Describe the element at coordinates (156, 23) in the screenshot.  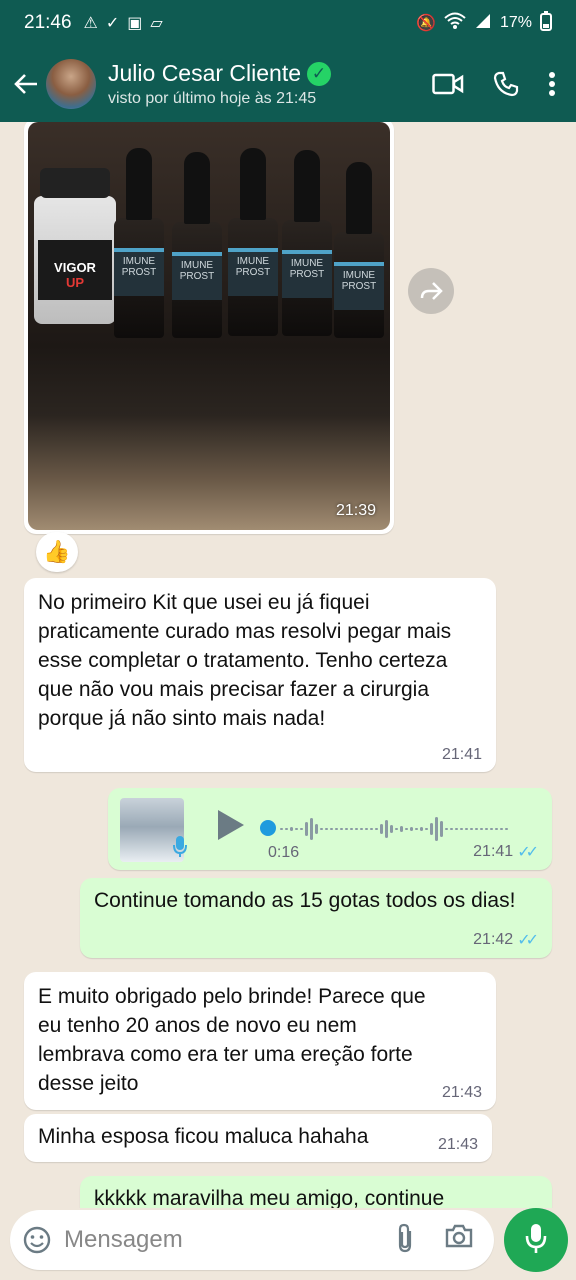
I see `no-sim-icon: ▱` at that location.